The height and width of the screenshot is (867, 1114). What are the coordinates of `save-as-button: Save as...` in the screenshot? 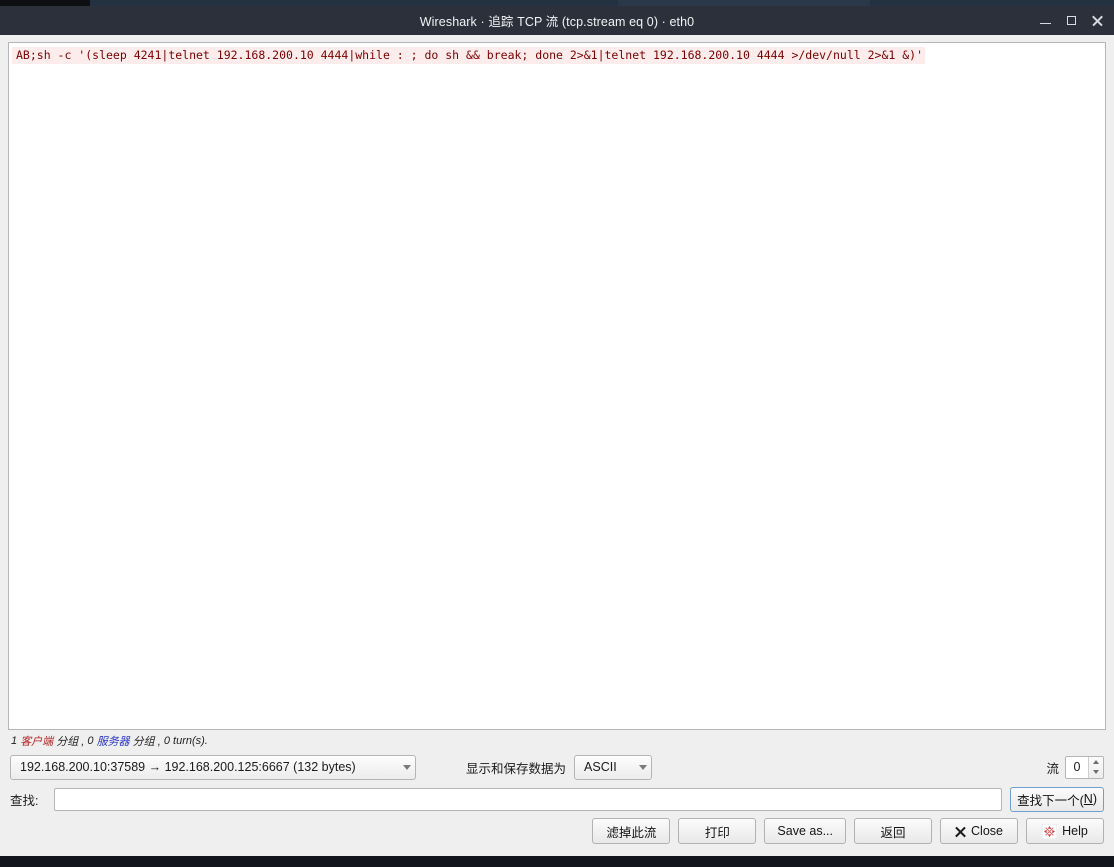 It's located at (805, 831).